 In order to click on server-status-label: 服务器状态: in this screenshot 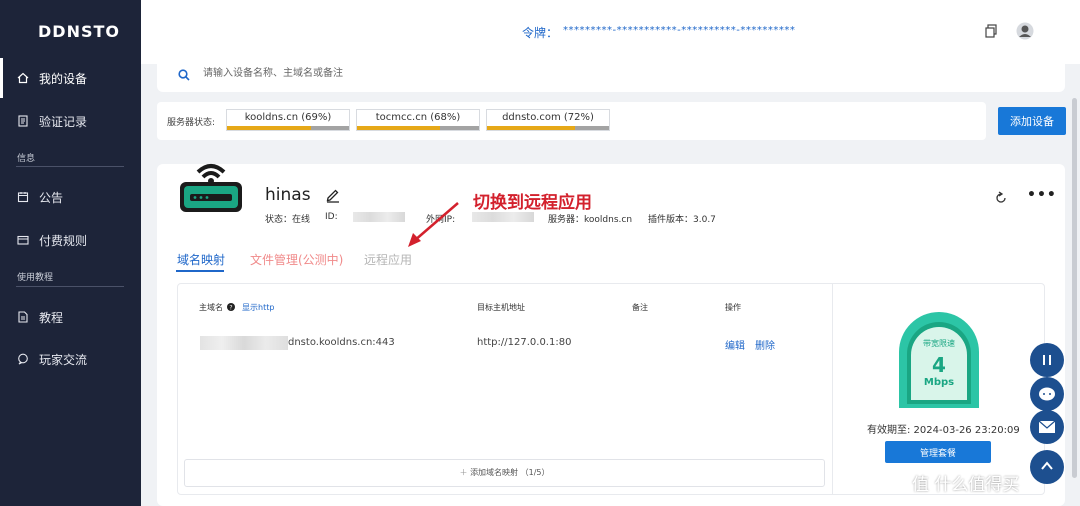, I will do `click(191, 123)`.